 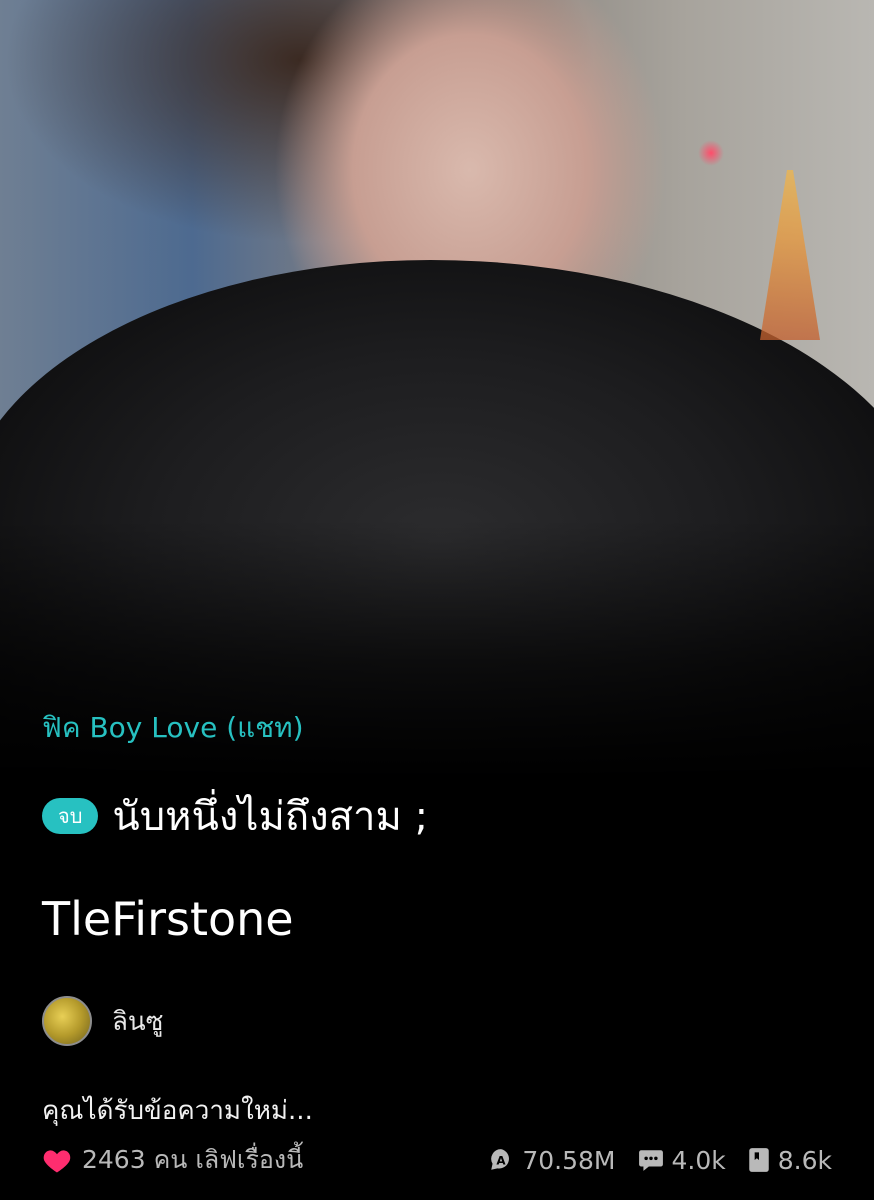 What do you see at coordinates (698, 1160) in the screenshot?
I see `comments-count: 4.0k` at bounding box center [698, 1160].